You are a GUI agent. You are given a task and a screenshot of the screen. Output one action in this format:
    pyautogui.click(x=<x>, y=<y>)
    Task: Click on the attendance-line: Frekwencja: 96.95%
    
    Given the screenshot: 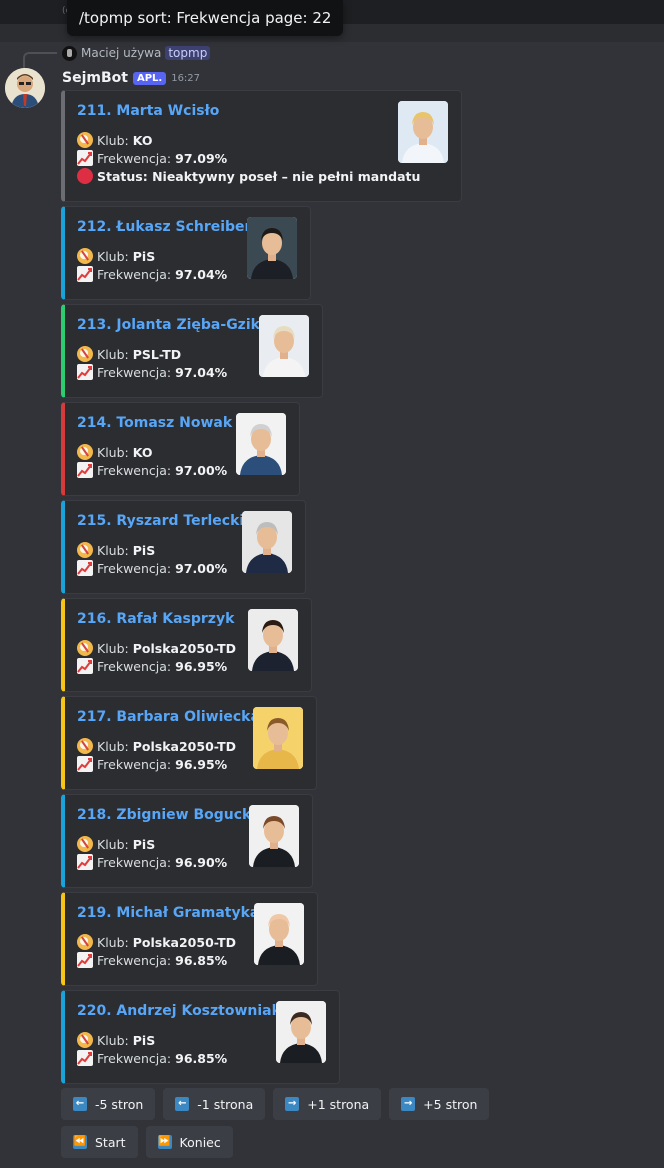 What is the action you would take?
    pyautogui.click(x=152, y=666)
    